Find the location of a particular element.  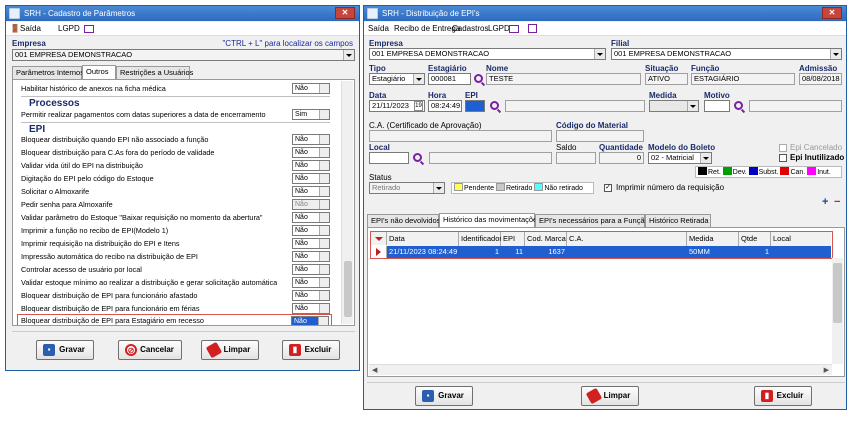

col-medida: Medida is located at coordinates (713, 239).